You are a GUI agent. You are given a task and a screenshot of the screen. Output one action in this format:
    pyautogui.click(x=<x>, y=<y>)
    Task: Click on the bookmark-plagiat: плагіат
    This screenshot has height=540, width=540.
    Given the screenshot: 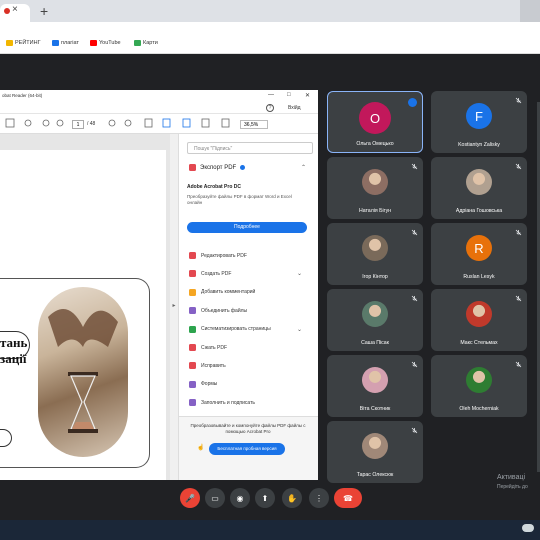 What is the action you would take?
    pyautogui.click(x=65, y=43)
    